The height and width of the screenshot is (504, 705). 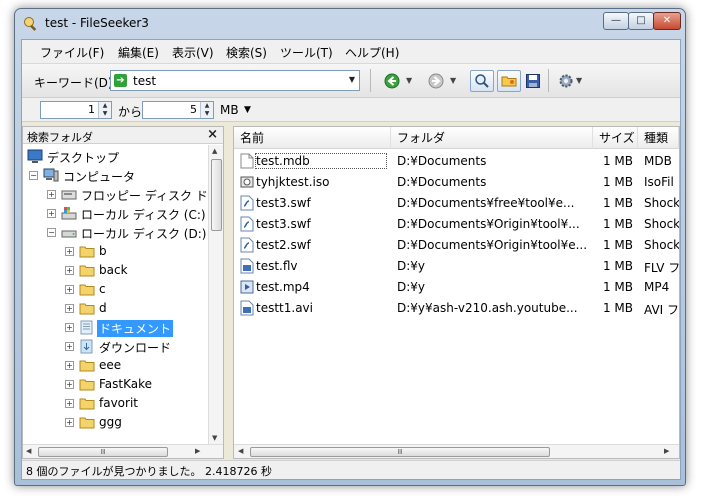 I want to click on forward-dropdown-icon: ▼, so click(x=453, y=80).